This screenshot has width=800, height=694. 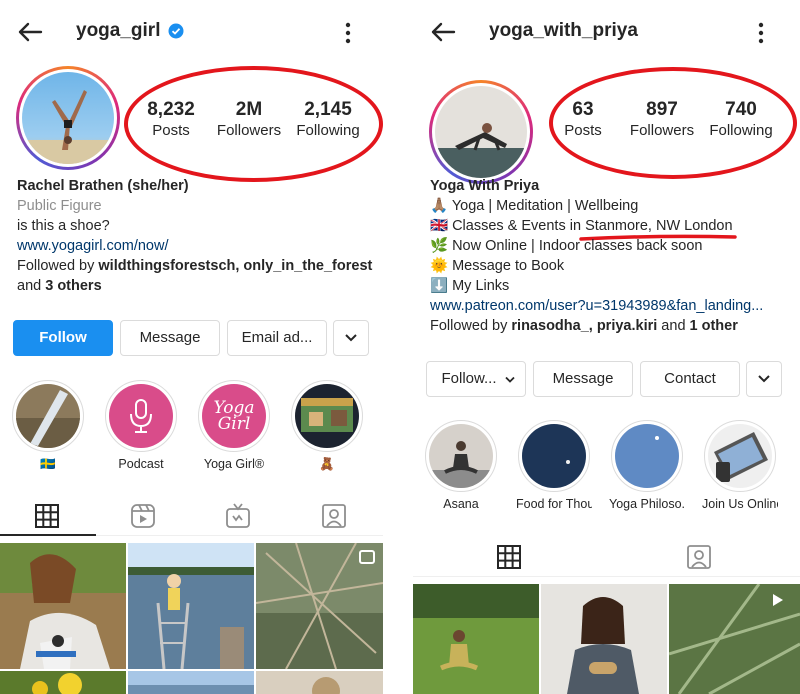 What do you see at coordinates (713, 326) in the screenshot?
I see `followed-by-others: 1 other` at bounding box center [713, 326].